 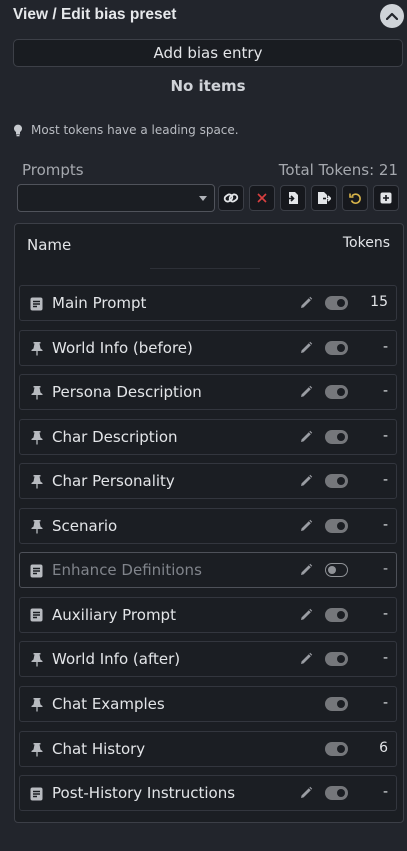 I want to click on lightbulb-icon, so click(x=18, y=130).